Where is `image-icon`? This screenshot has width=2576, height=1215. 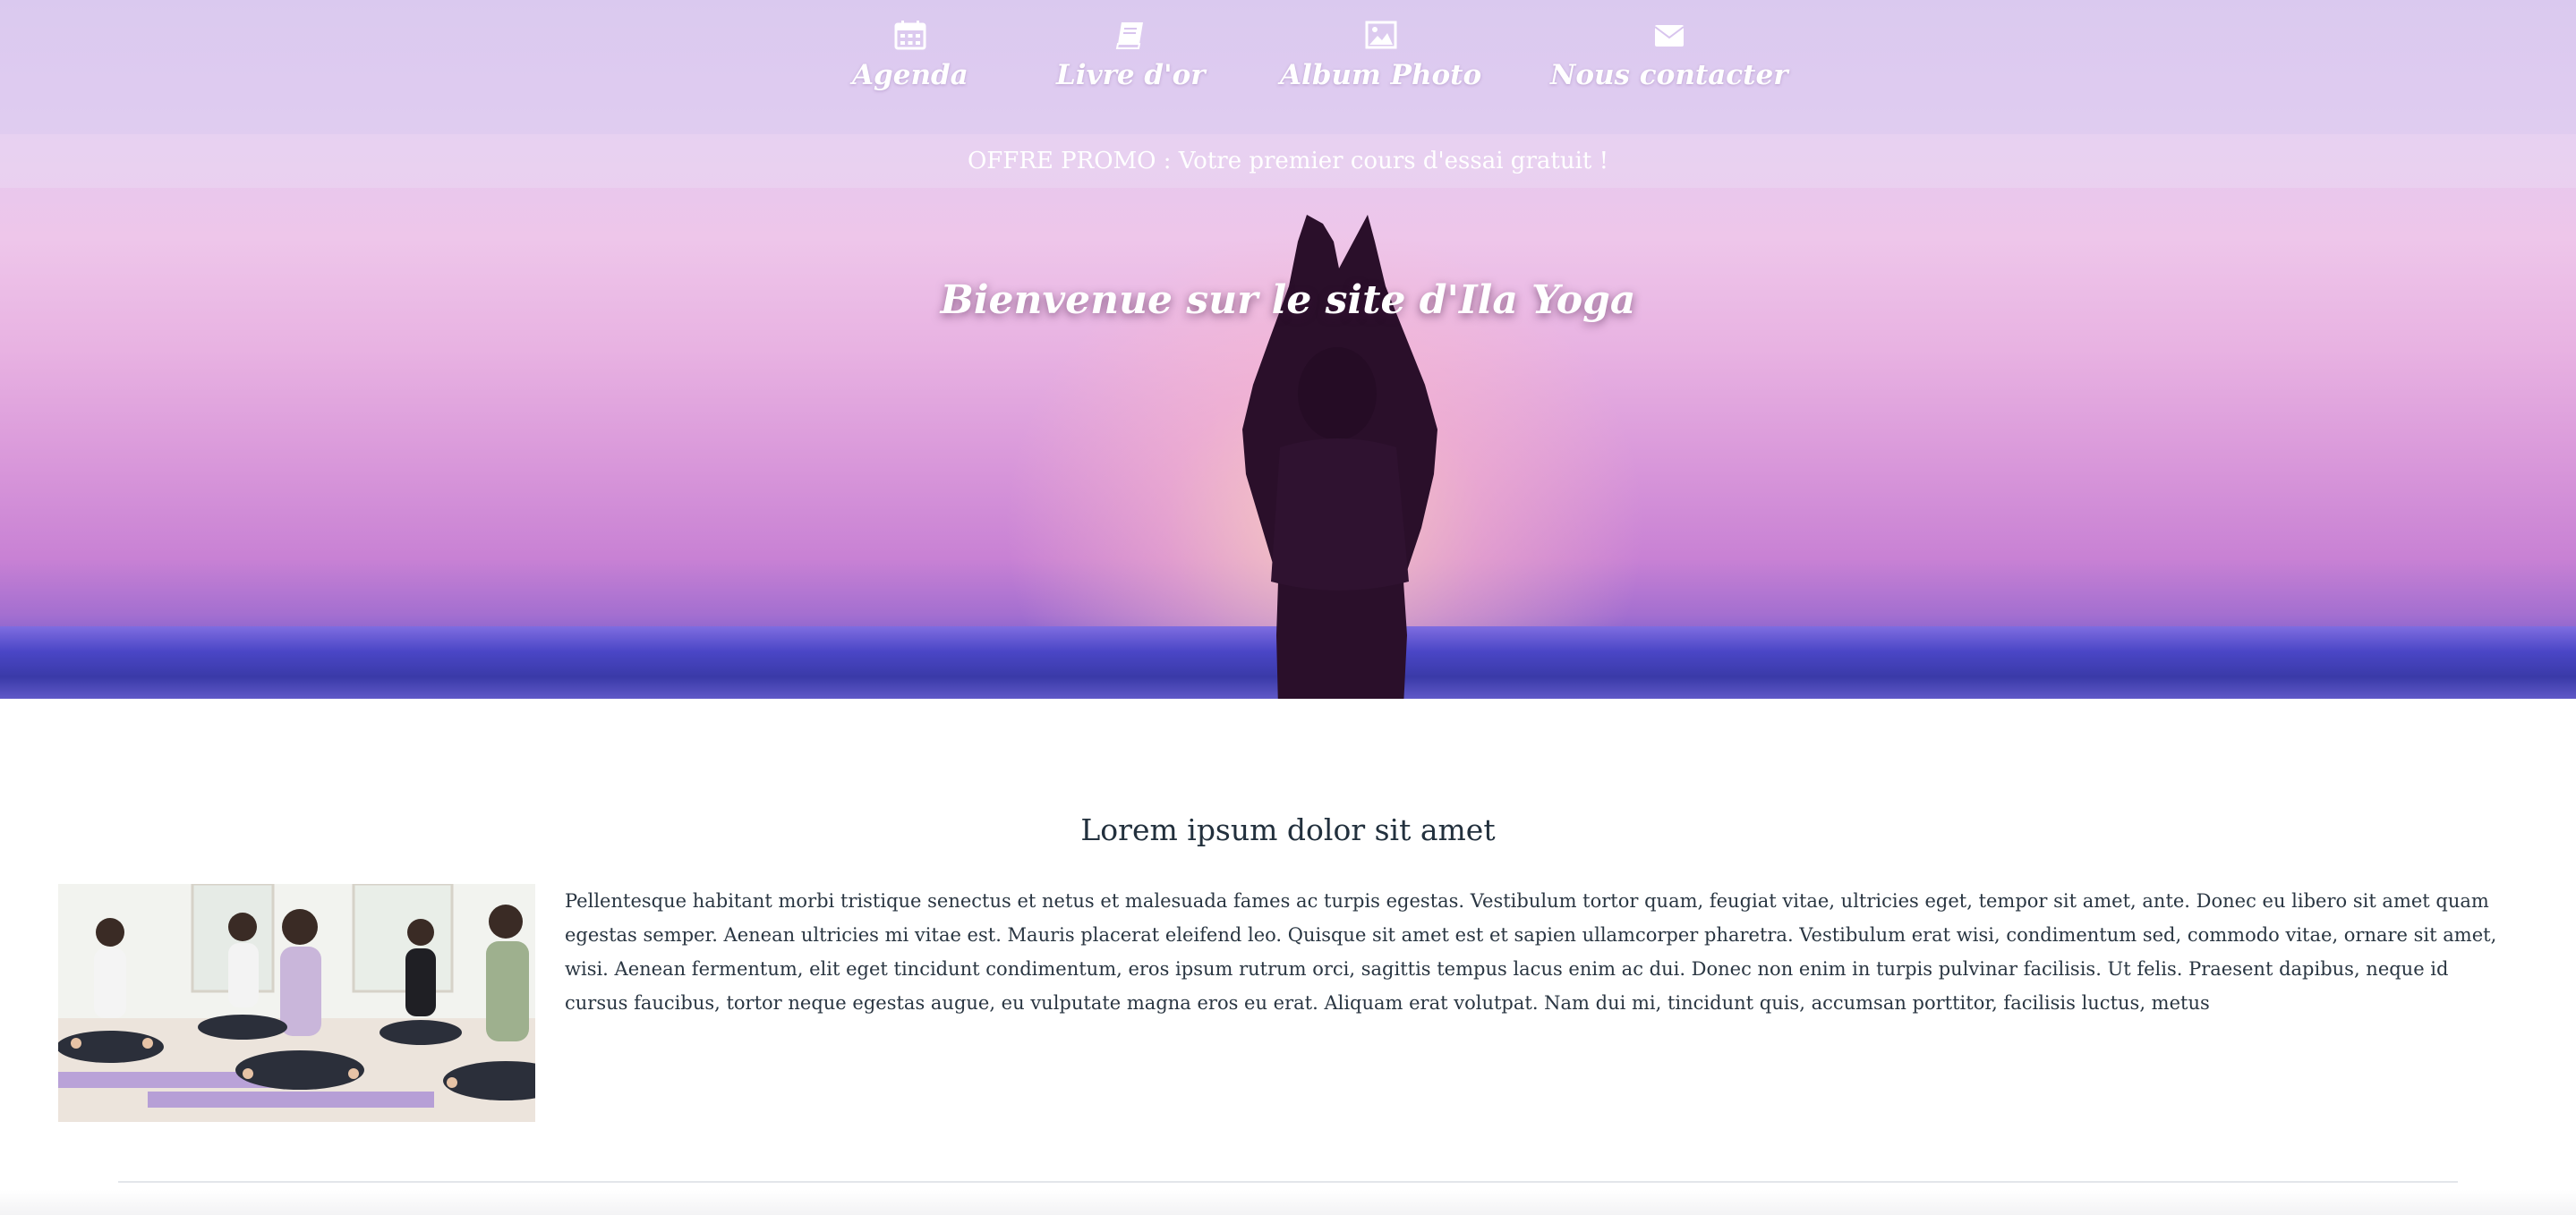
image-icon is located at coordinates (1381, 35).